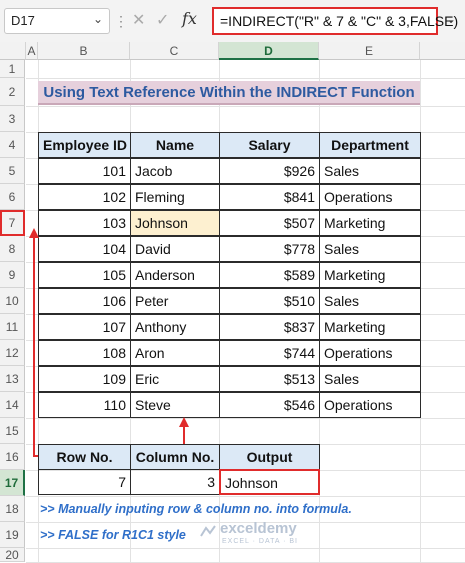  Describe the element at coordinates (34, 233) in the screenshot. I see `row-arrow-head` at that location.